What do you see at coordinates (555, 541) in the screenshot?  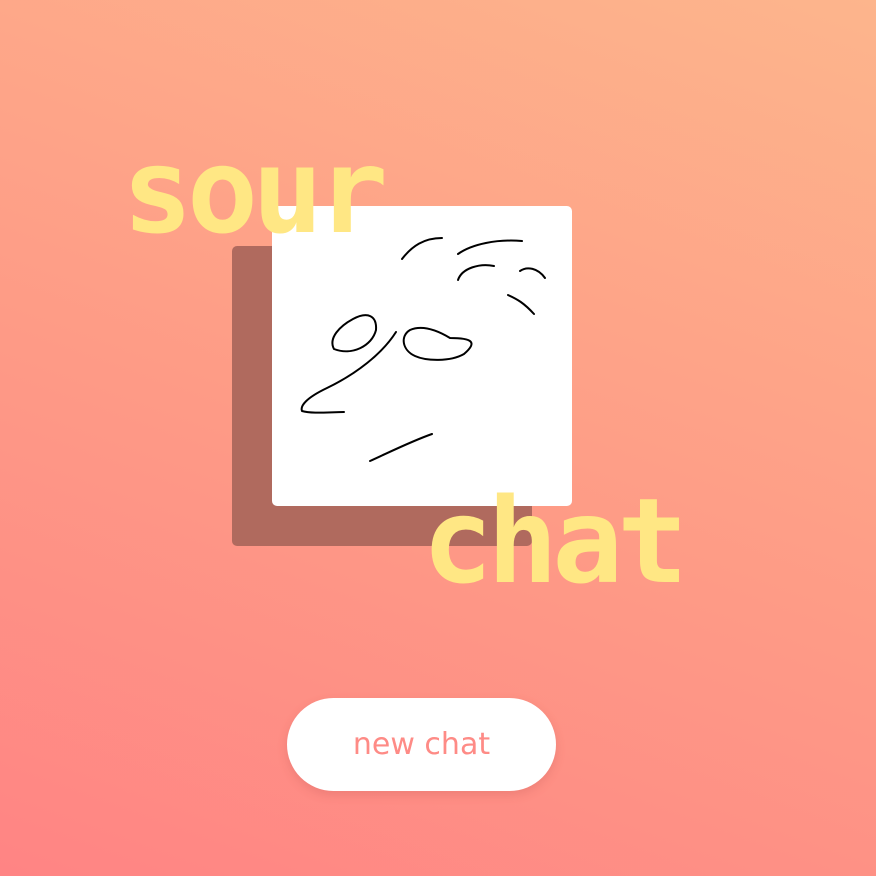 I see `app-title-chat: chat` at bounding box center [555, 541].